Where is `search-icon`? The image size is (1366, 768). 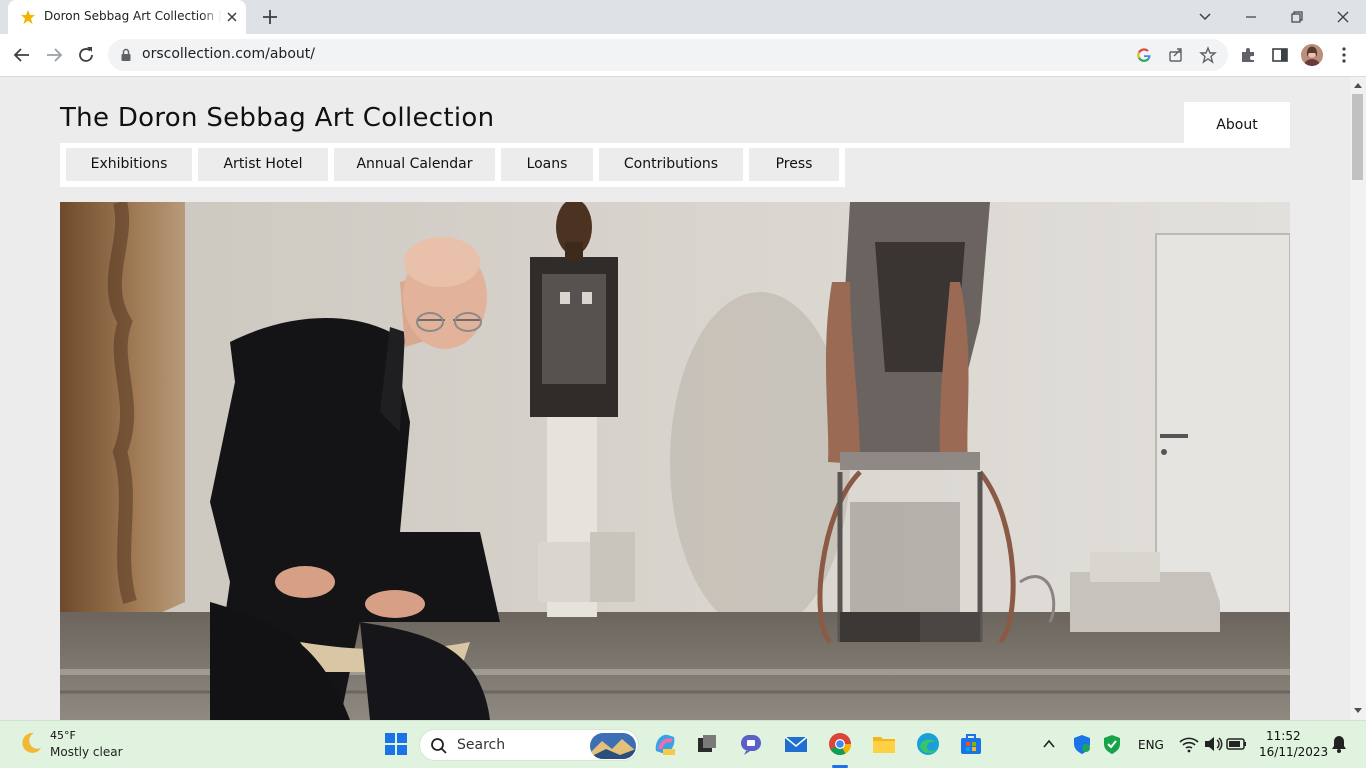
search-icon is located at coordinates (439, 746).